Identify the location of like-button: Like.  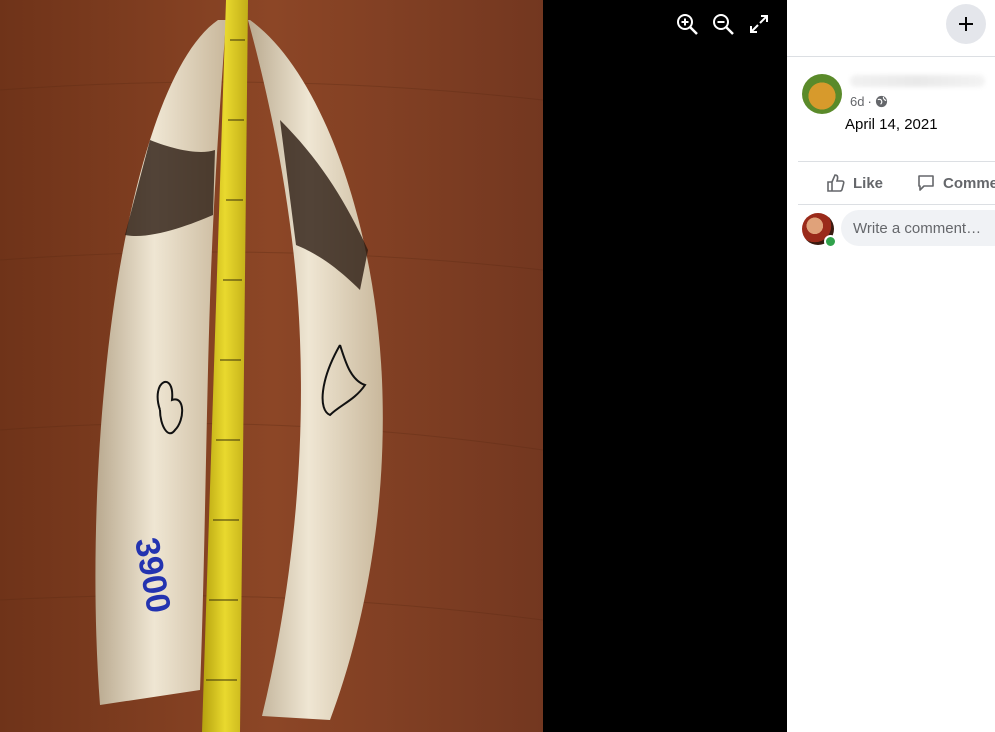
(854, 183).